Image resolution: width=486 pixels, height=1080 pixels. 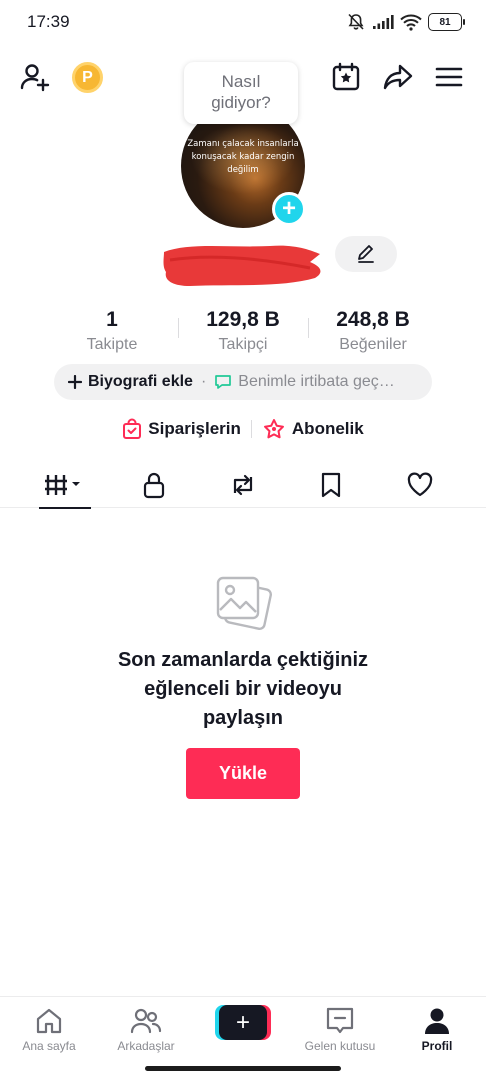 I want to click on username-redacted, so click(x=242, y=265).